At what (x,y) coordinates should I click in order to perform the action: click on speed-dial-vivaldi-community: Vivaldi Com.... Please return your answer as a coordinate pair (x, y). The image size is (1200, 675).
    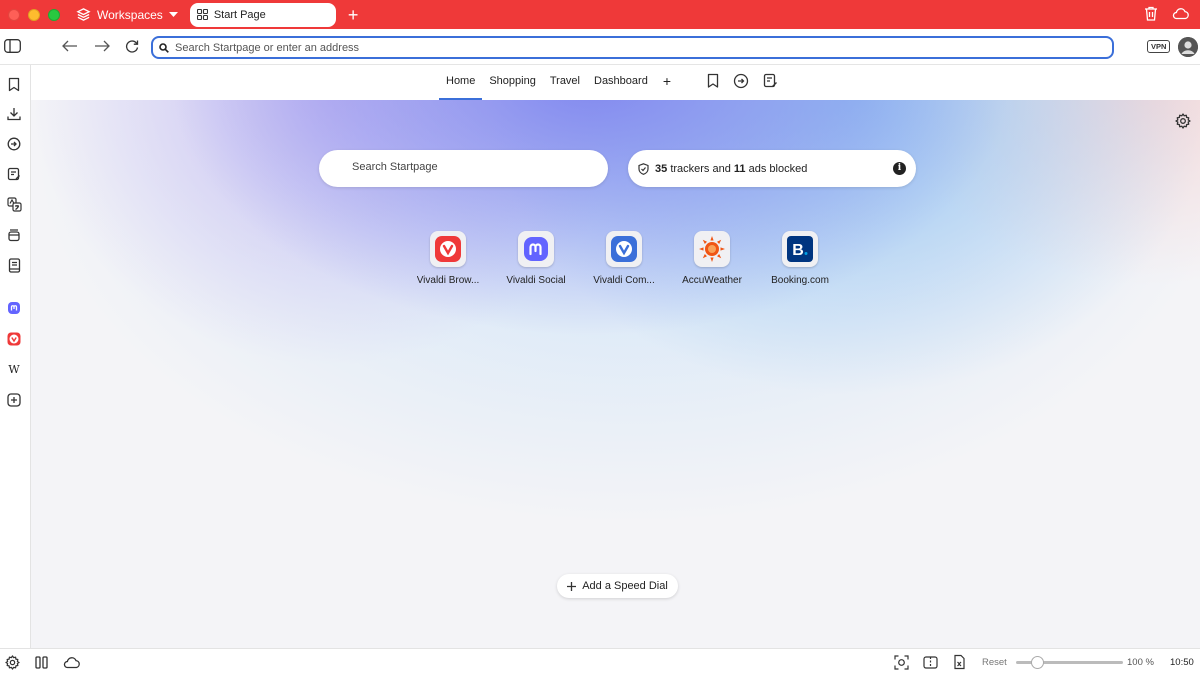
    Looking at the image, I should click on (624, 258).